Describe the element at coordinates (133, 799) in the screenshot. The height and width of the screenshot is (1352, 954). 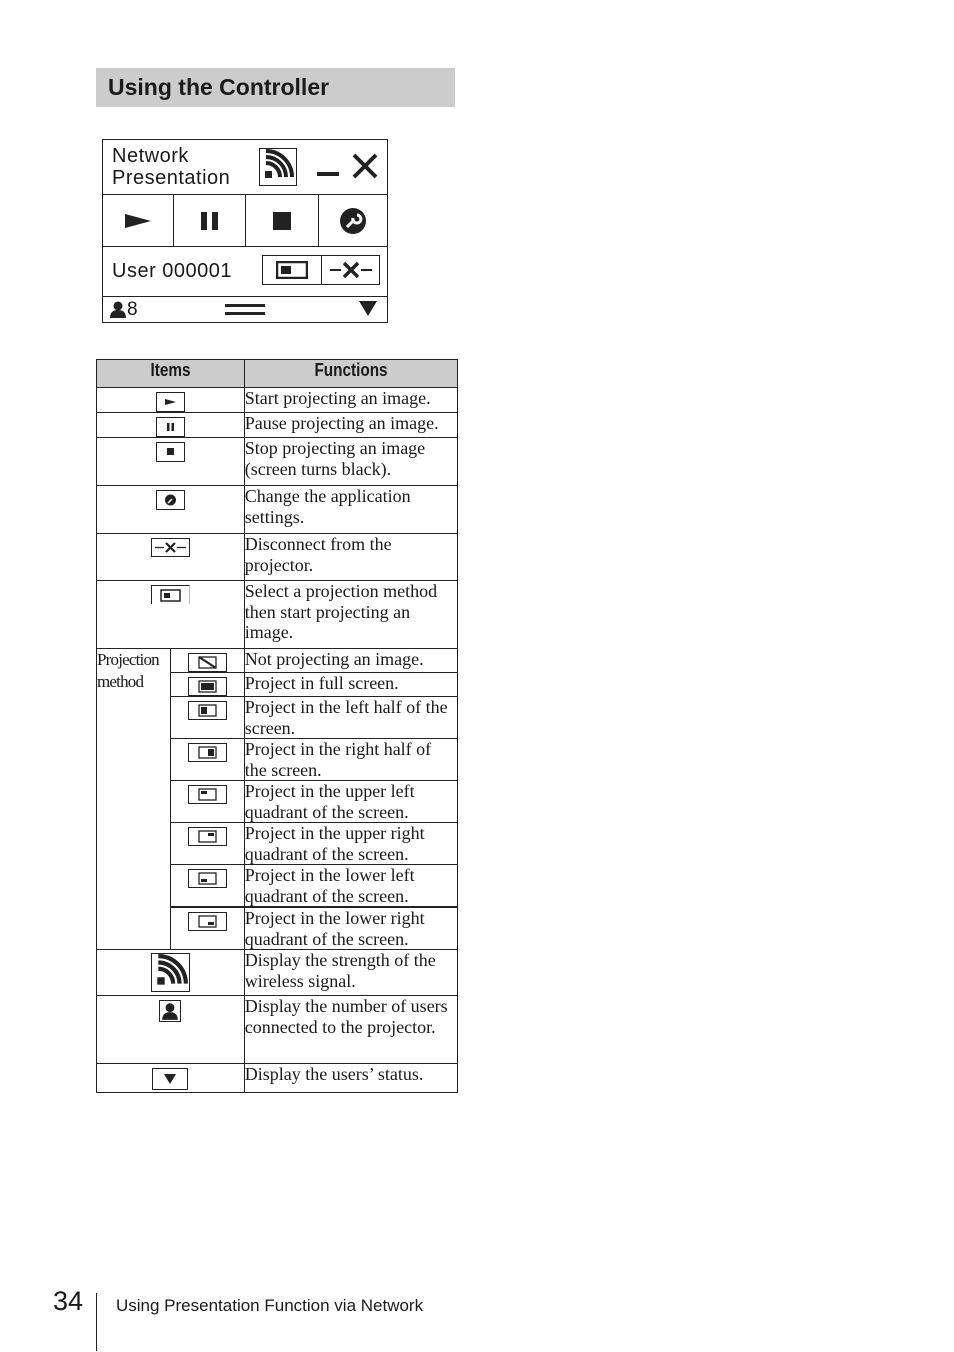
I see `projection-method-label: Projection method` at that location.